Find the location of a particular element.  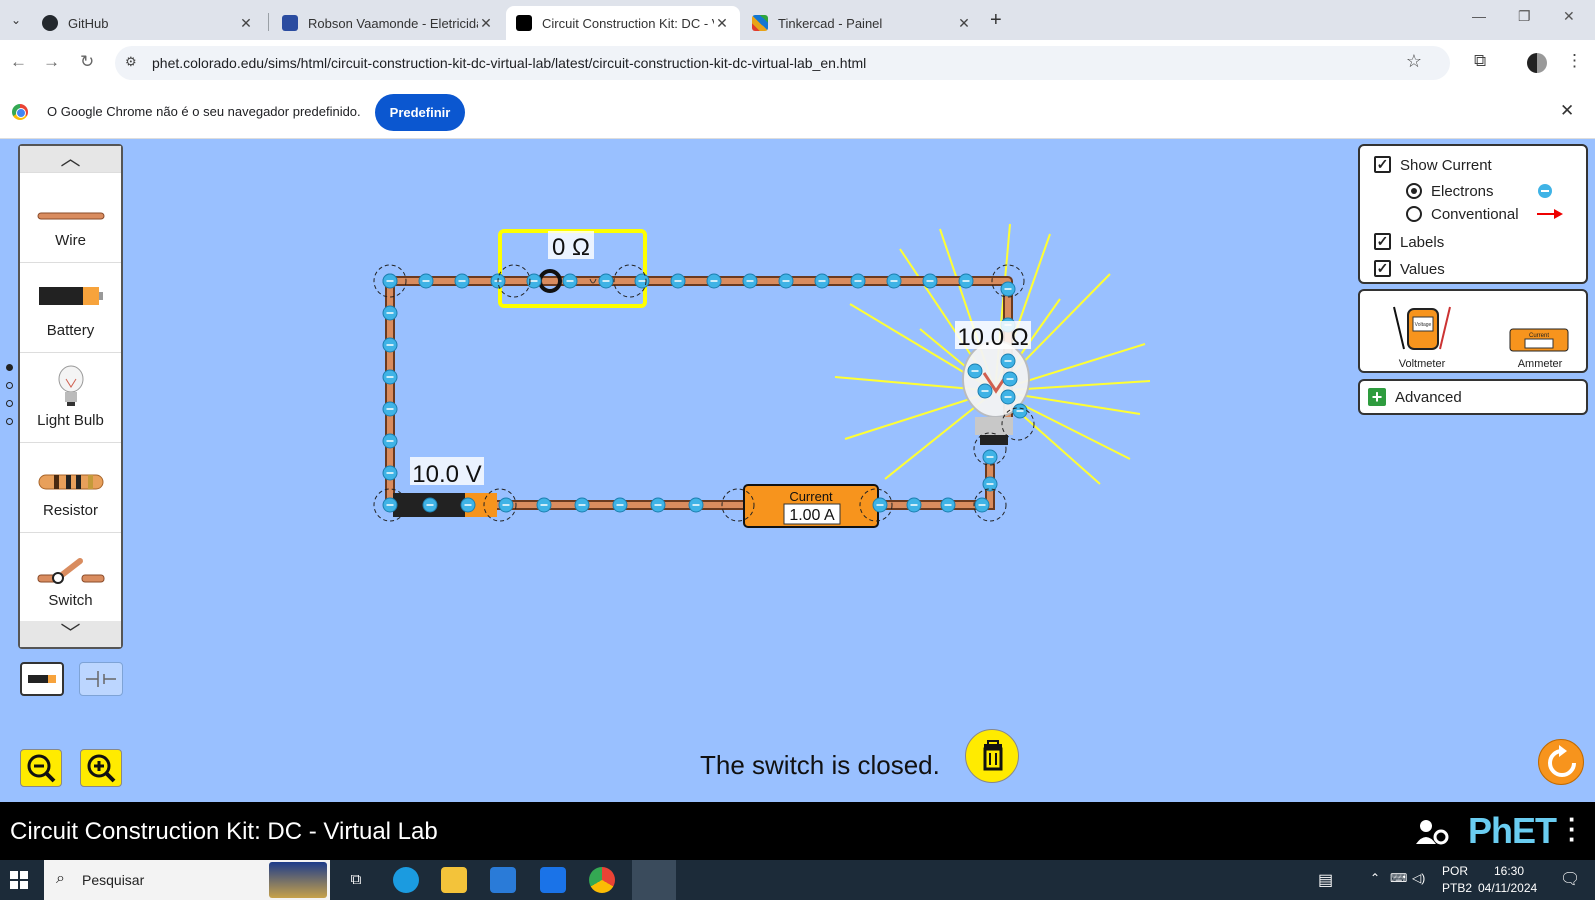

zoom-in-icon is located at coordinates (101, 768).